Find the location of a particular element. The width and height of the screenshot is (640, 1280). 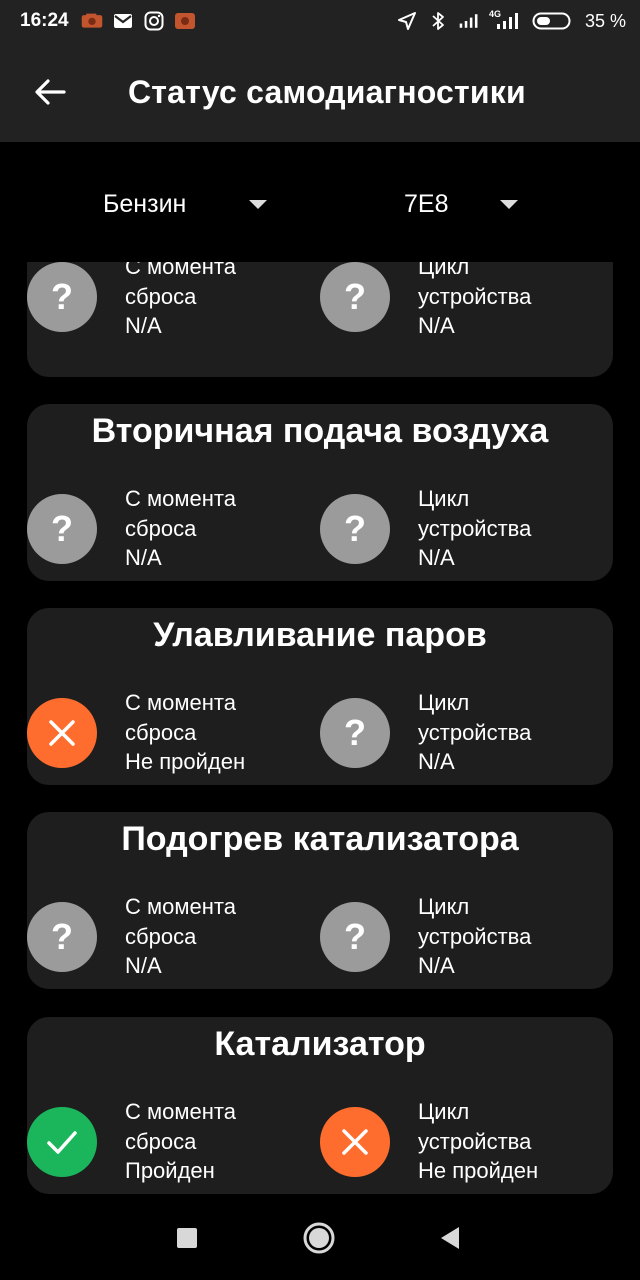

pass-status-icon is located at coordinates (62, 1142).